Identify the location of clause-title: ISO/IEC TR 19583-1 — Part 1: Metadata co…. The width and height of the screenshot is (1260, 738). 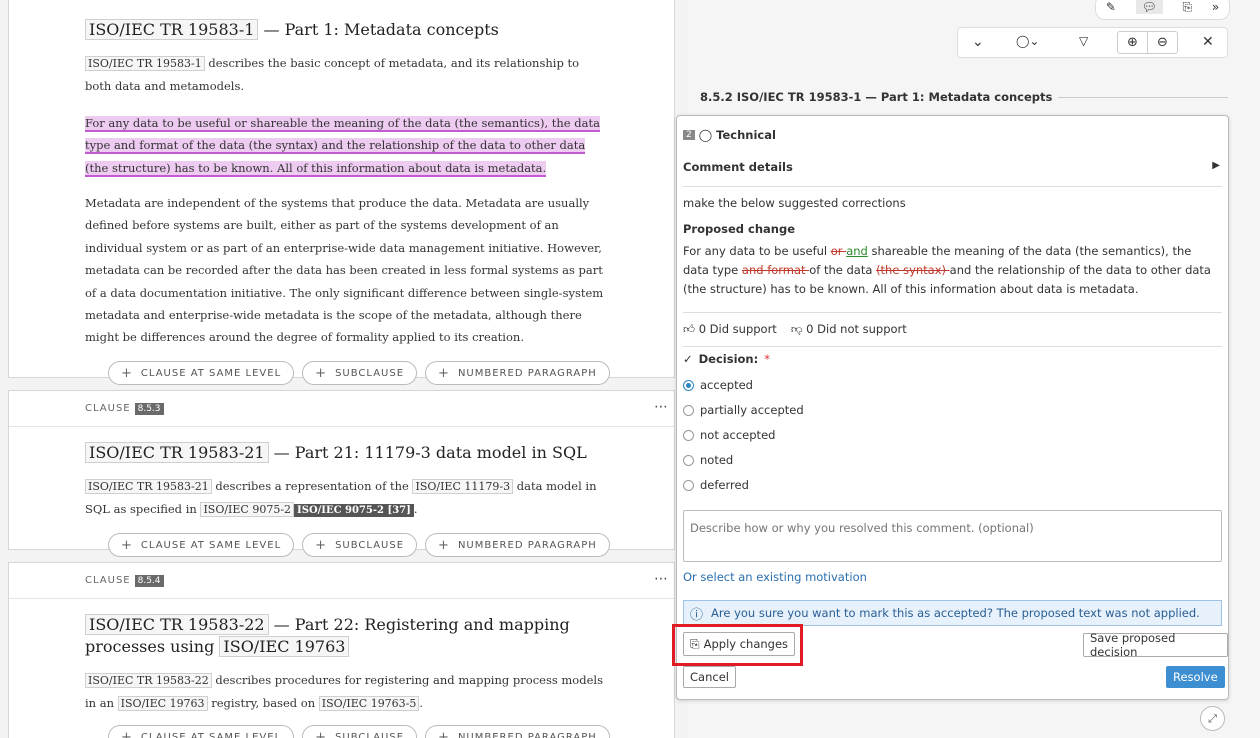
(341, 30).